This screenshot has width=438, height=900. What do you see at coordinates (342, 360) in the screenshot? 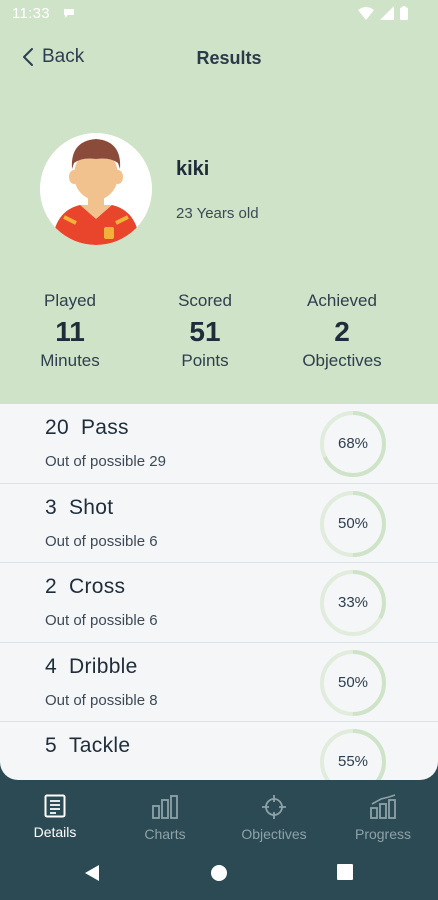
I see `stat-unit: Objectives` at bounding box center [342, 360].